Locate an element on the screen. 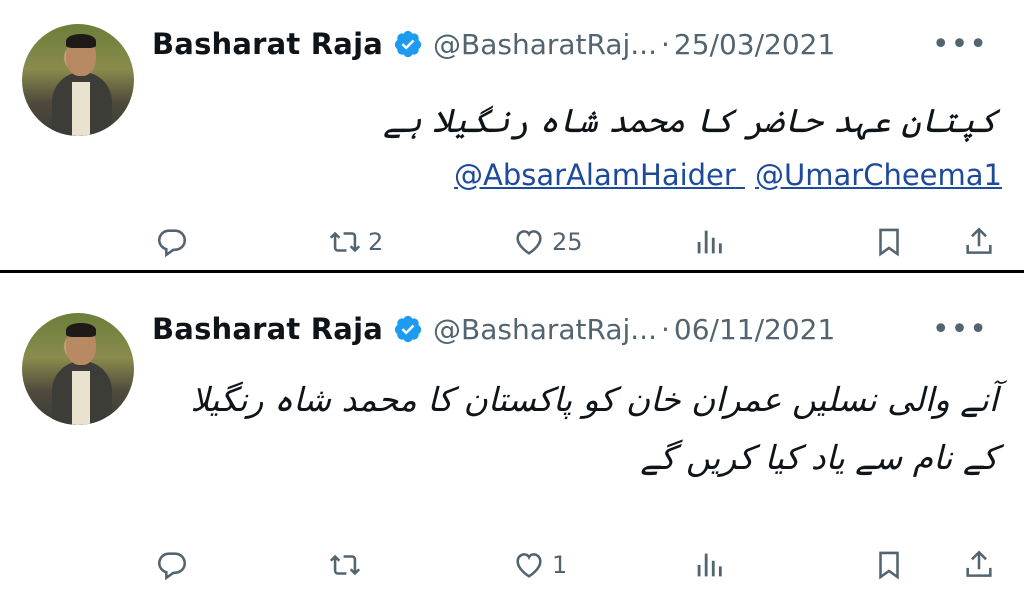 The height and width of the screenshot is (590, 1024). tweet-mentions: @AbsarAlamHaider @UmarCheema1 is located at coordinates (723, 175).